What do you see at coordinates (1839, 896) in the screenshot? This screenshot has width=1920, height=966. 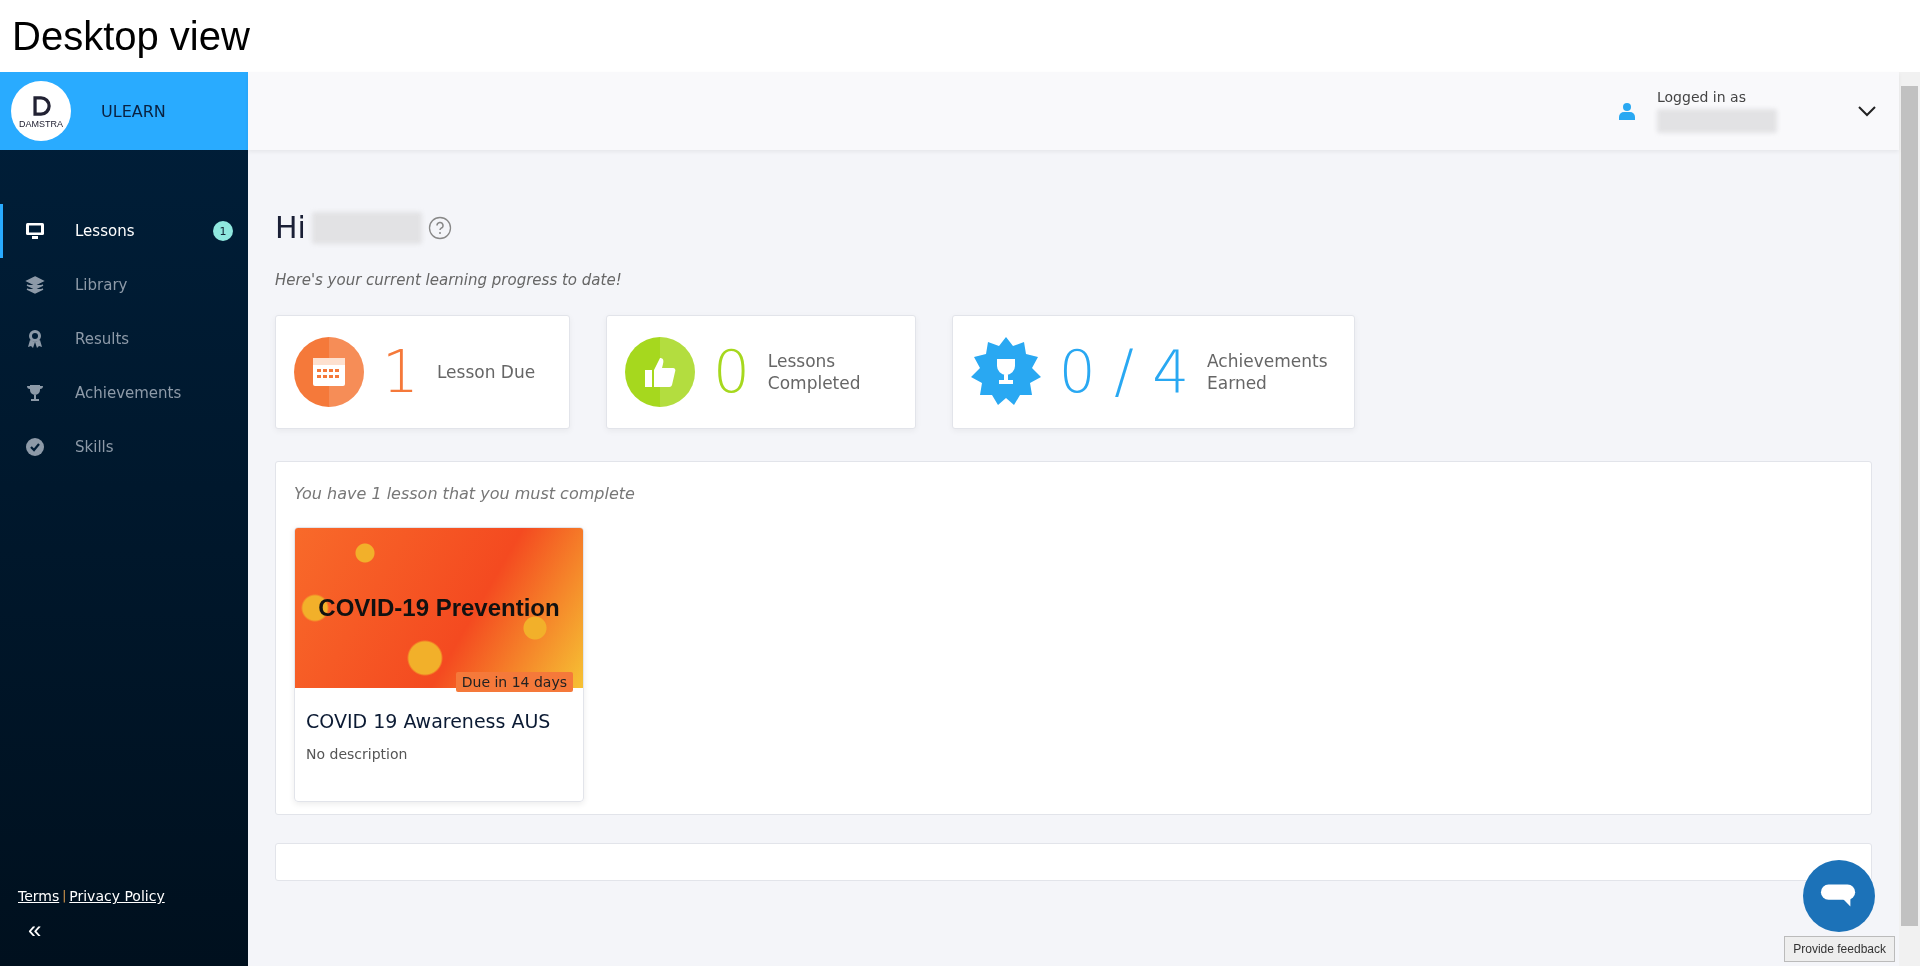 I see `chat-bubble-icon` at bounding box center [1839, 896].